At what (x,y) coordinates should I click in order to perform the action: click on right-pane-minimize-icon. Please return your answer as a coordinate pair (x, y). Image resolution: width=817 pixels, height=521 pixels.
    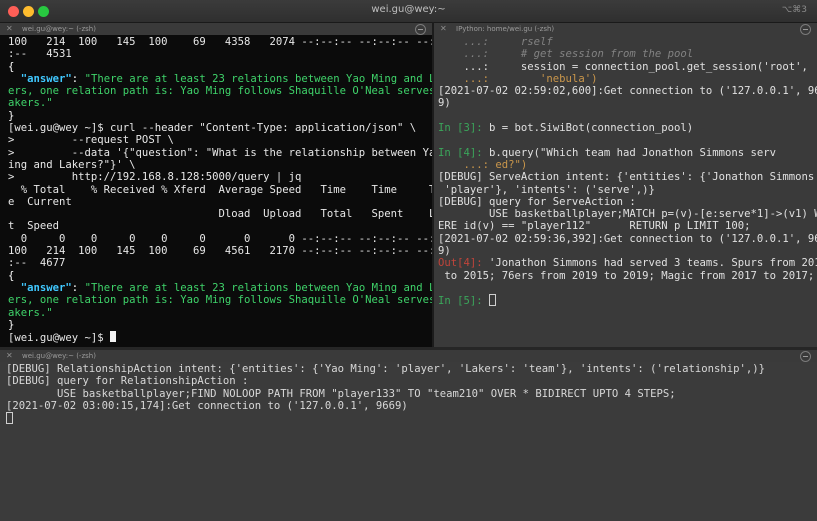
    Looking at the image, I should click on (805, 29).